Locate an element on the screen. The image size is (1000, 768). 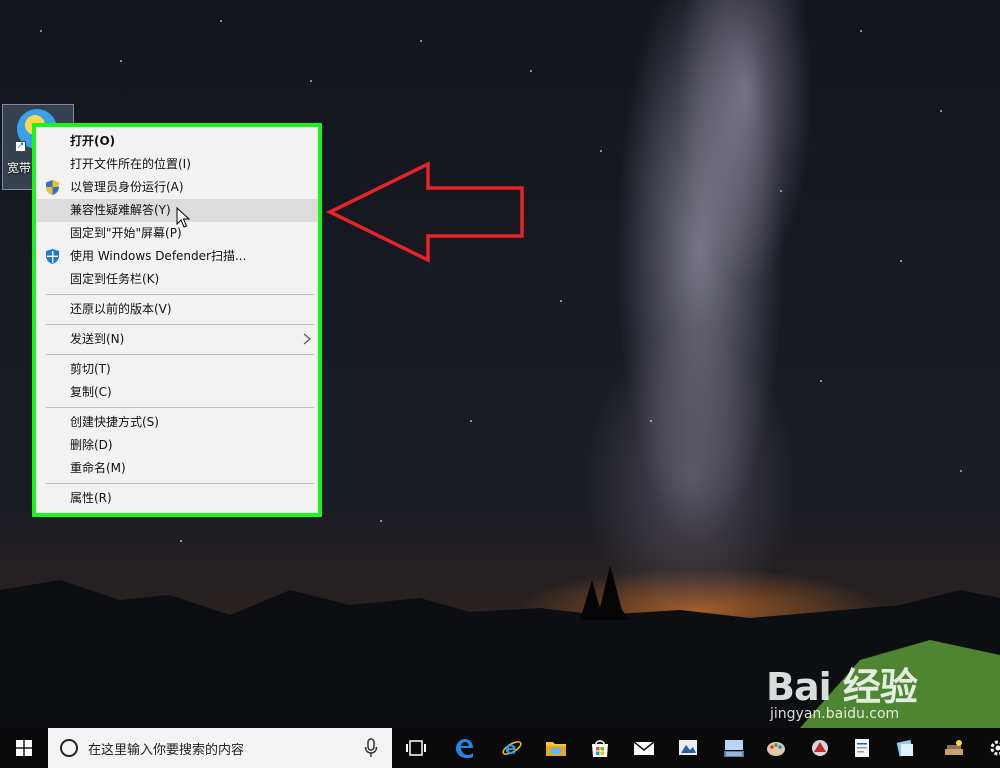
search-placeholder: 在这里输入你要搜索的内容 is located at coordinates (166, 750).